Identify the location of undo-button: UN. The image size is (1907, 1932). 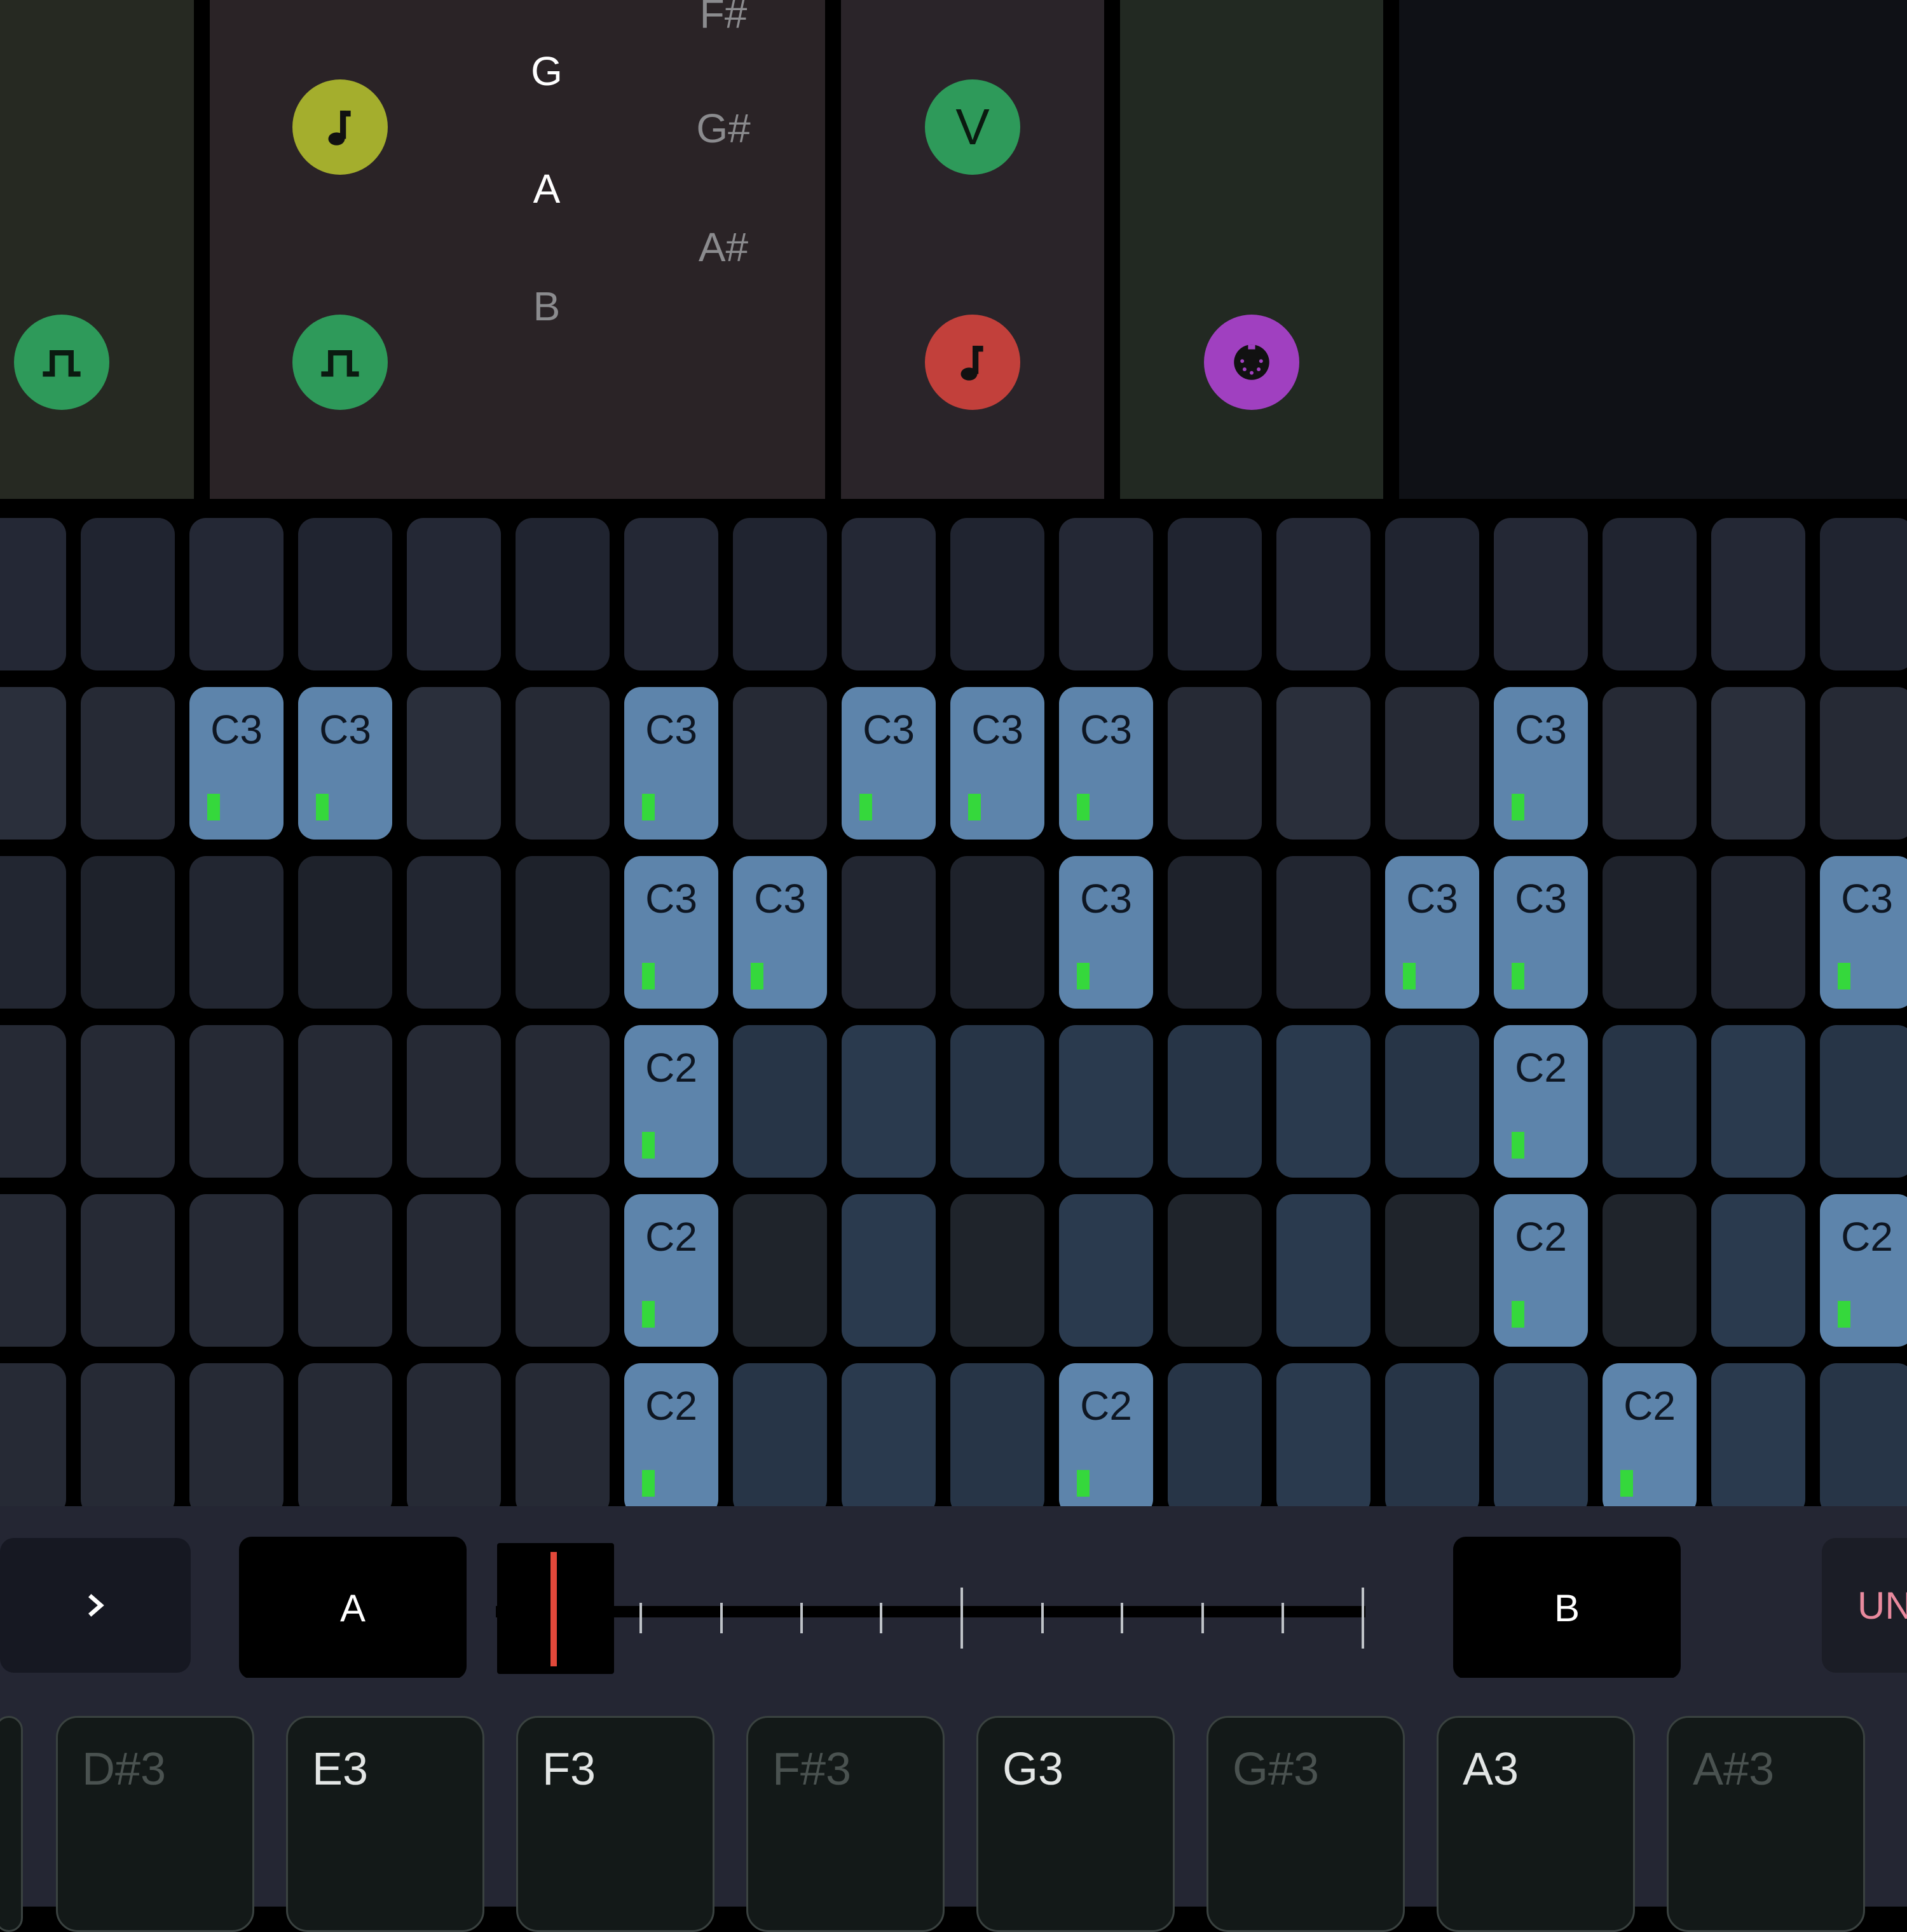
(1864, 1605).